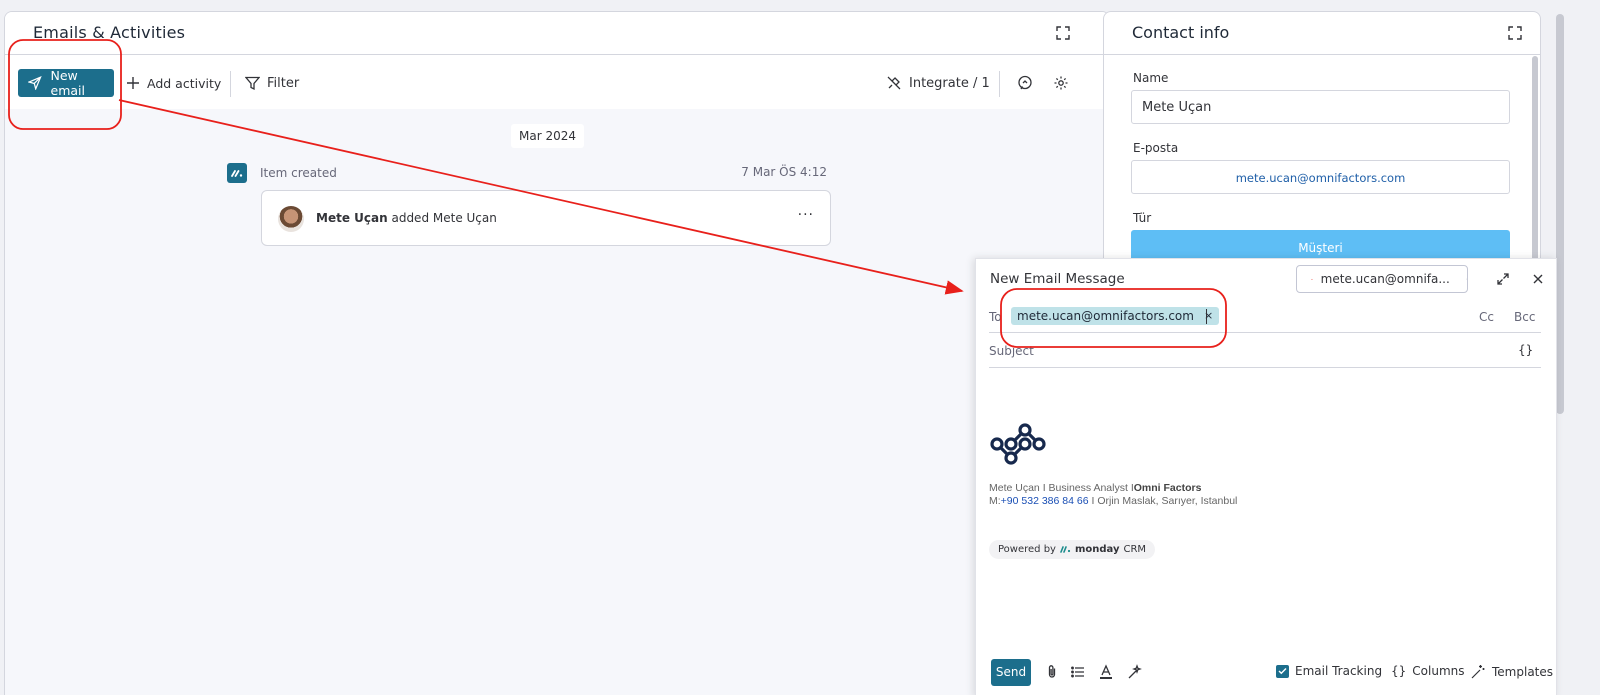 The width and height of the screenshot is (1600, 695). What do you see at coordinates (1478, 672) in the screenshot?
I see `magic-wand-icon` at bounding box center [1478, 672].